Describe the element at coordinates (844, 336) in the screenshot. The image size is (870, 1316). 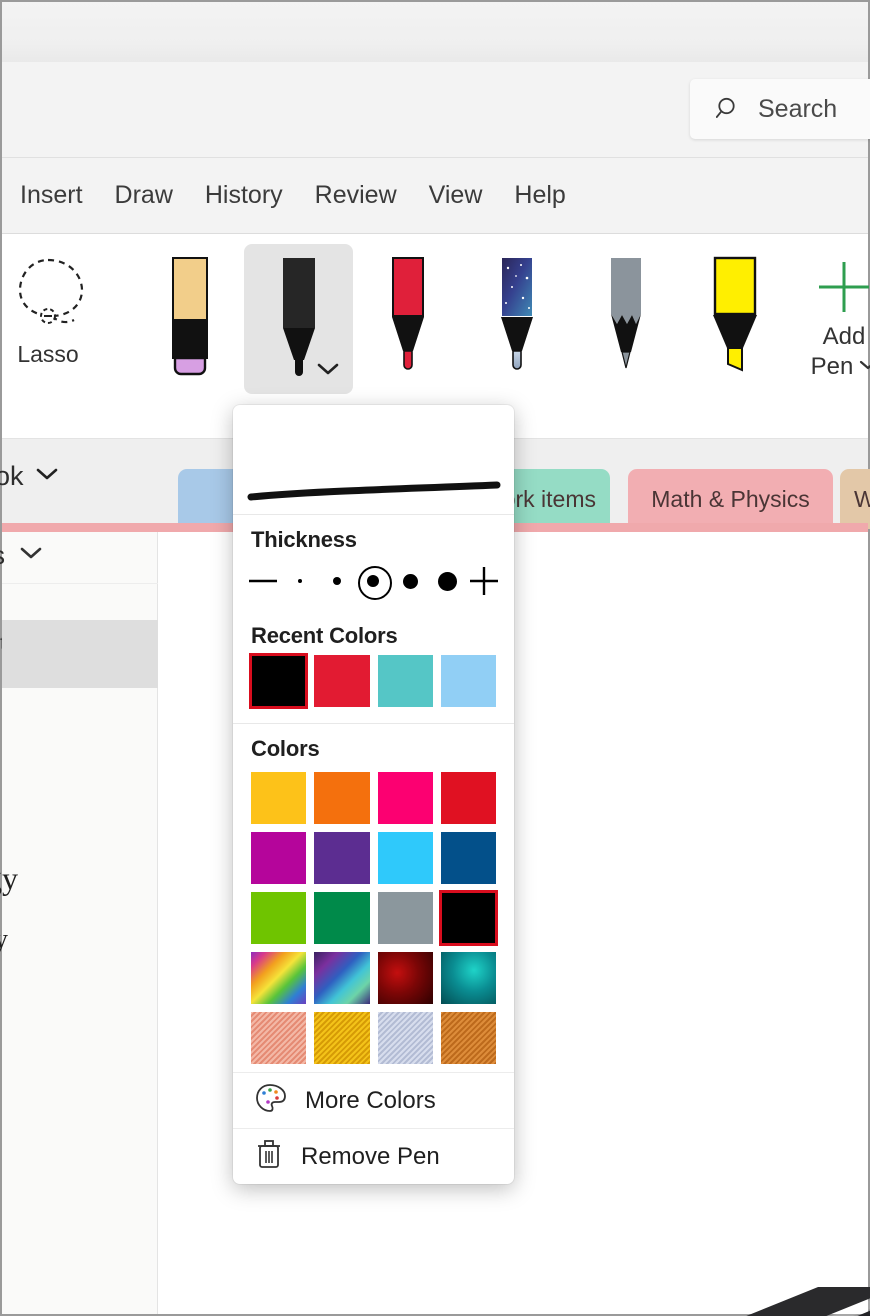
I see `add-pen-label-line1: Add` at that location.